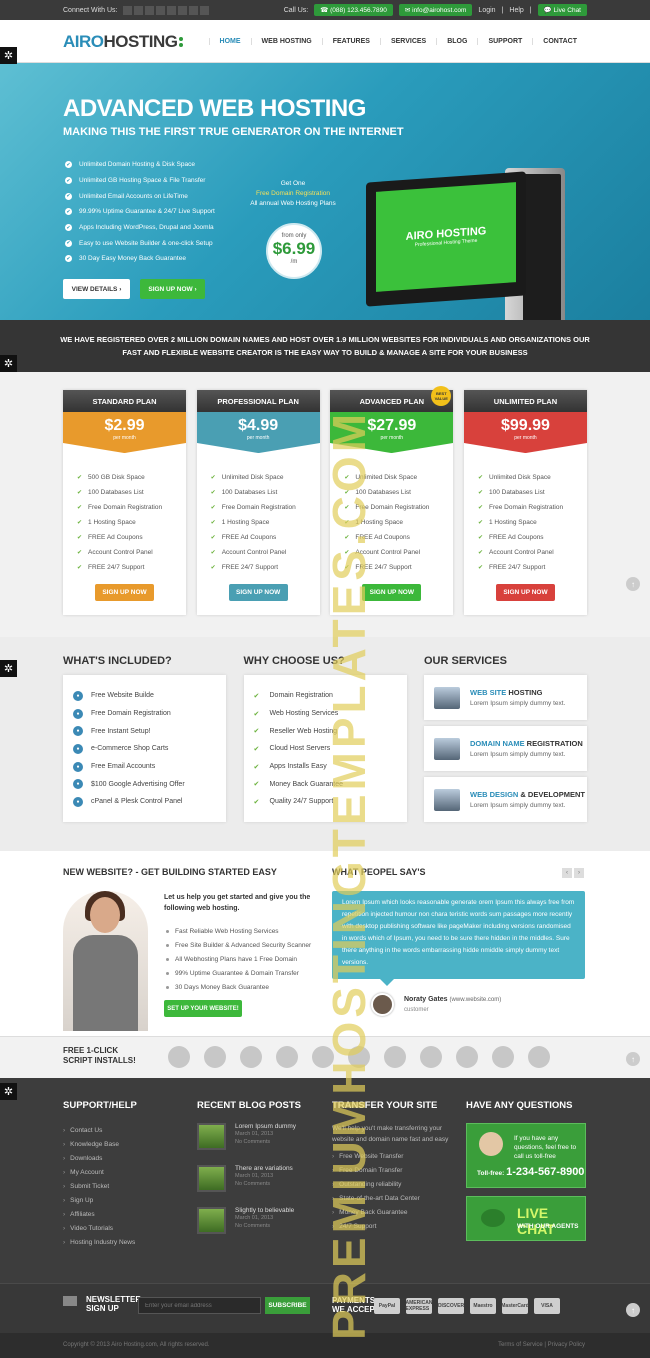 This screenshot has height=1358, width=650. Describe the element at coordinates (251, 1057) in the screenshot. I see `drupal-icon` at that location.